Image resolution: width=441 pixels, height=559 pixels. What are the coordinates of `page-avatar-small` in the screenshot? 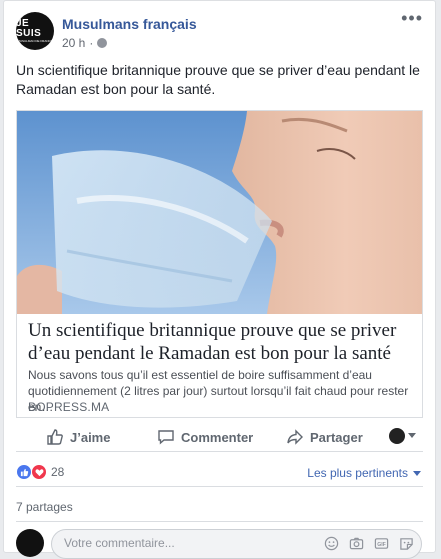 It's located at (397, 436).